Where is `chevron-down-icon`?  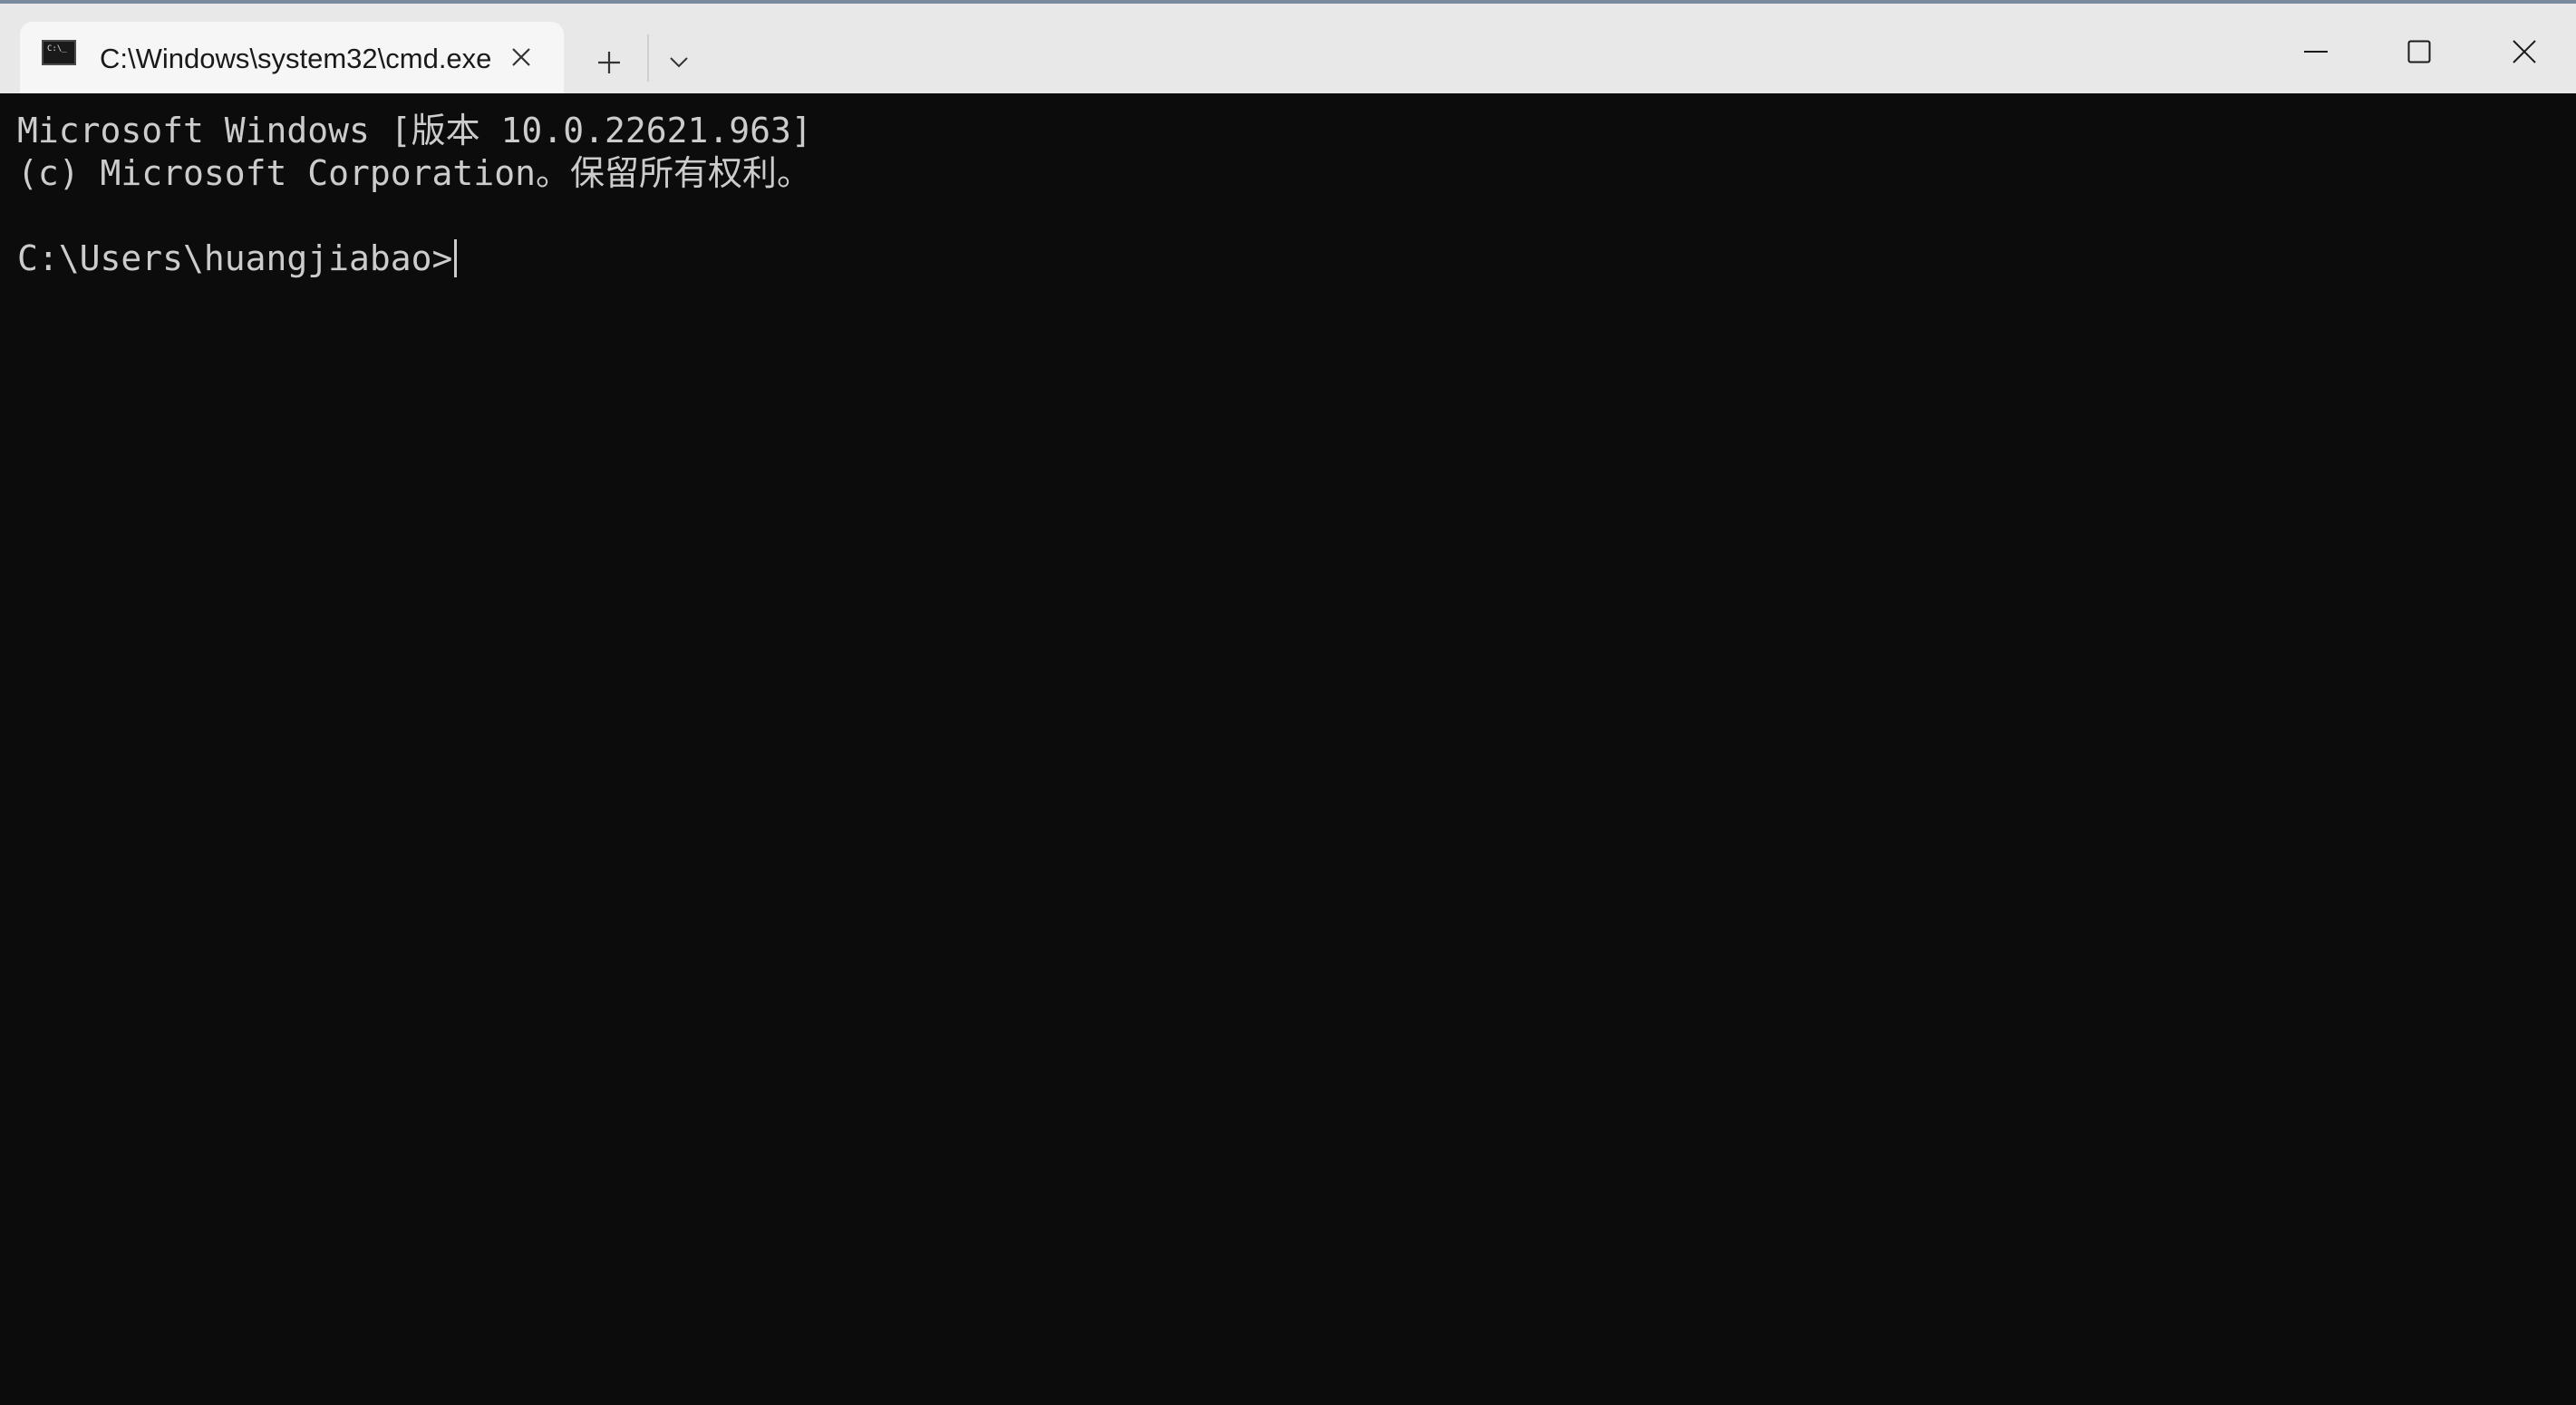
chevron-down-icon is located at coordinates (679, 62).